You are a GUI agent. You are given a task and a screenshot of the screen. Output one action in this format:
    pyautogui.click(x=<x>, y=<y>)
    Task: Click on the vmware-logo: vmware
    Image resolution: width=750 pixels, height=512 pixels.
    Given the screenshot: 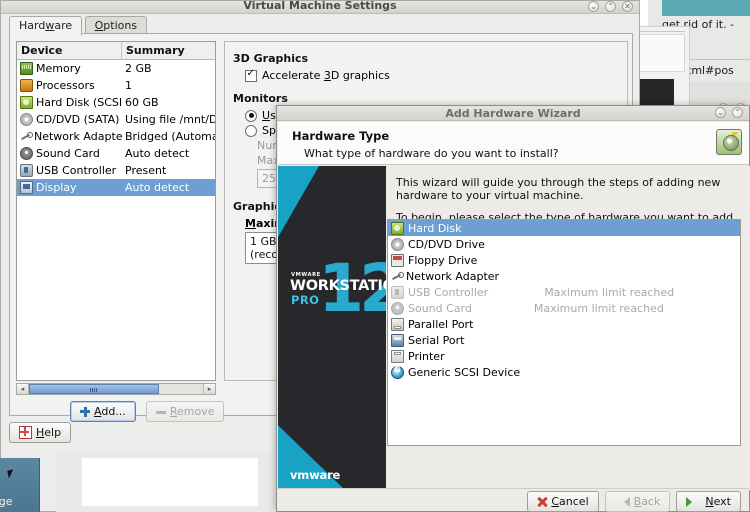 What is the action you would take?
    pyautogui.click(x=315, y=475)
    